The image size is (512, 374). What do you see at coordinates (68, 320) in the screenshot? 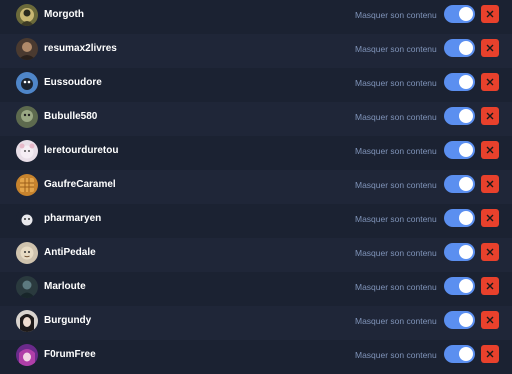
I see `username: Burgundy` at bounding box center [68, 320].